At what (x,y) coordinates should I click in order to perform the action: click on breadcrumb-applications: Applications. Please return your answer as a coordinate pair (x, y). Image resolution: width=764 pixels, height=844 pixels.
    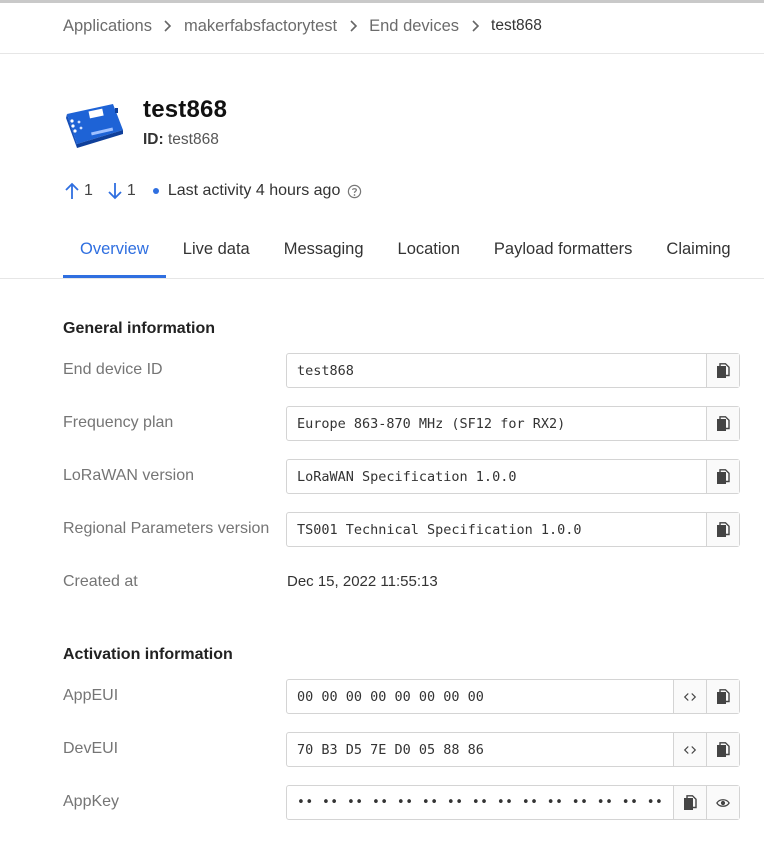
    Looking at the image, I should click on (107, 26).